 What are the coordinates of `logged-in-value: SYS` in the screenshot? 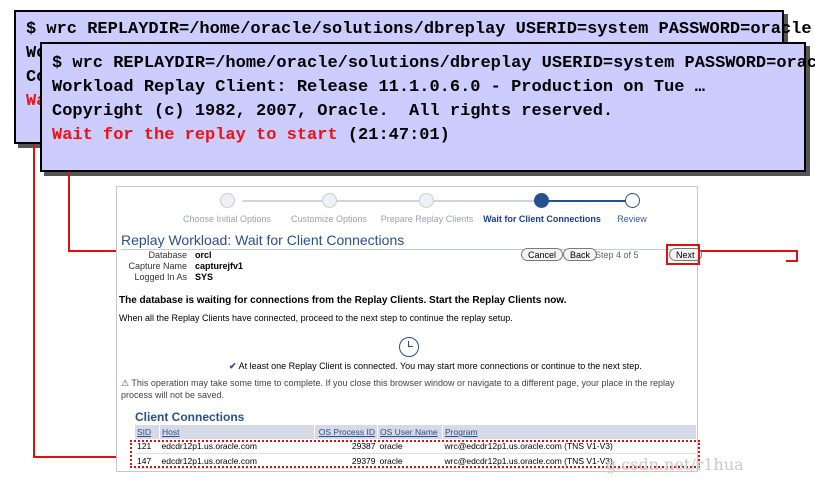 It's located at (204, 277).